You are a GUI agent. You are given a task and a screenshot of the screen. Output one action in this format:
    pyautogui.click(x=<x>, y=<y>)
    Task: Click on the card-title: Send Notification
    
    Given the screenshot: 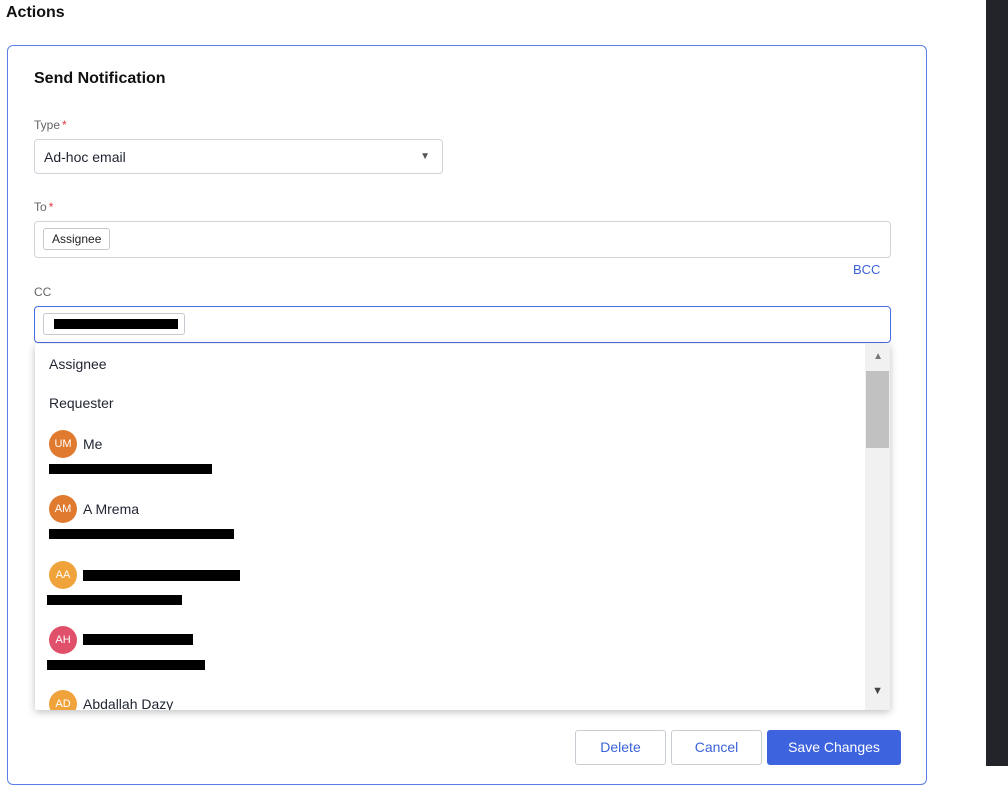 What is the action you would take?
    pyautogui.click(x=100, y=78)
    